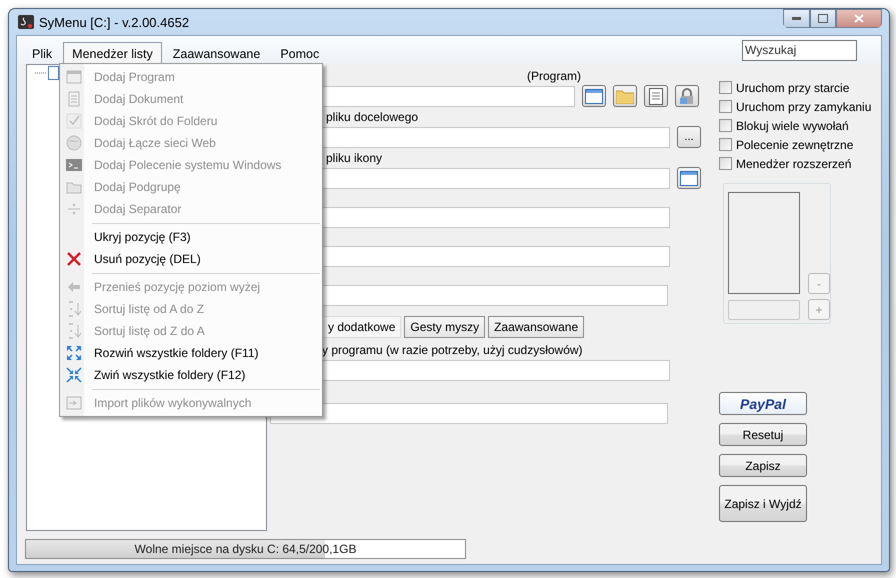 This screenshot has width=896, height=578. I want to click on globe-icon, so click(74, 143).